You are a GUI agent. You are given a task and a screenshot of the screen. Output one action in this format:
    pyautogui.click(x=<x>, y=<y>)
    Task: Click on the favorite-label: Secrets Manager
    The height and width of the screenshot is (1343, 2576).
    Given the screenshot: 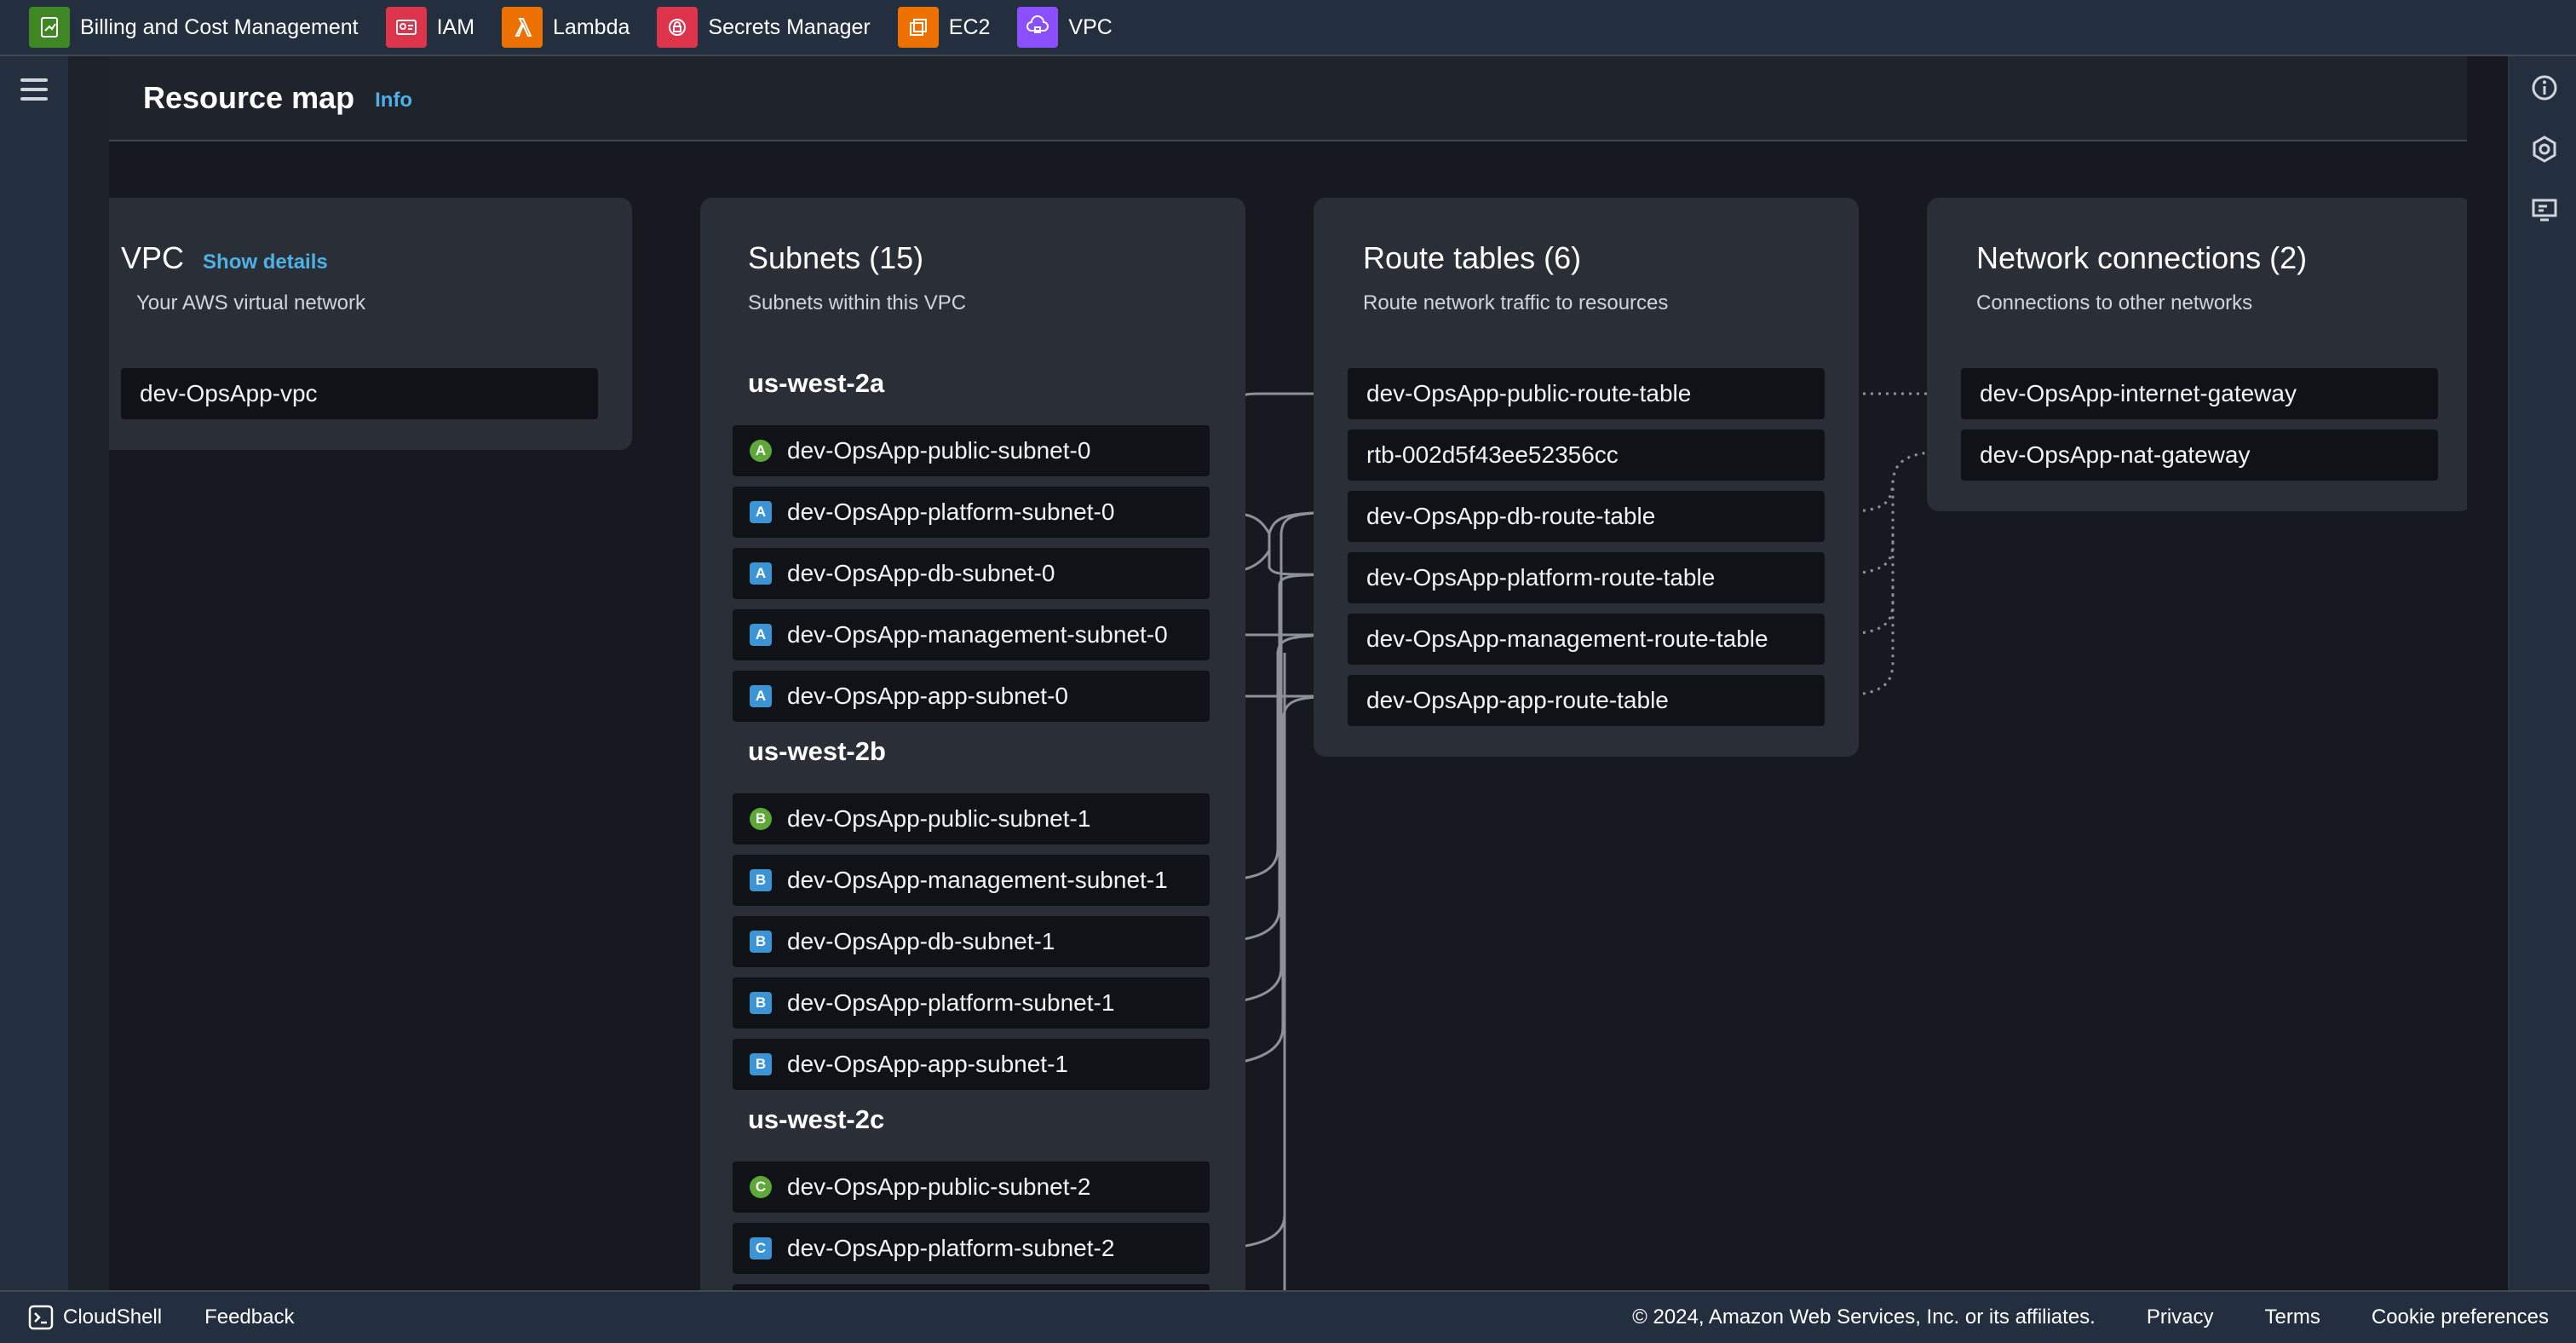 What is the action you would take?
    pyautogui.click(x=789, y=26)
    